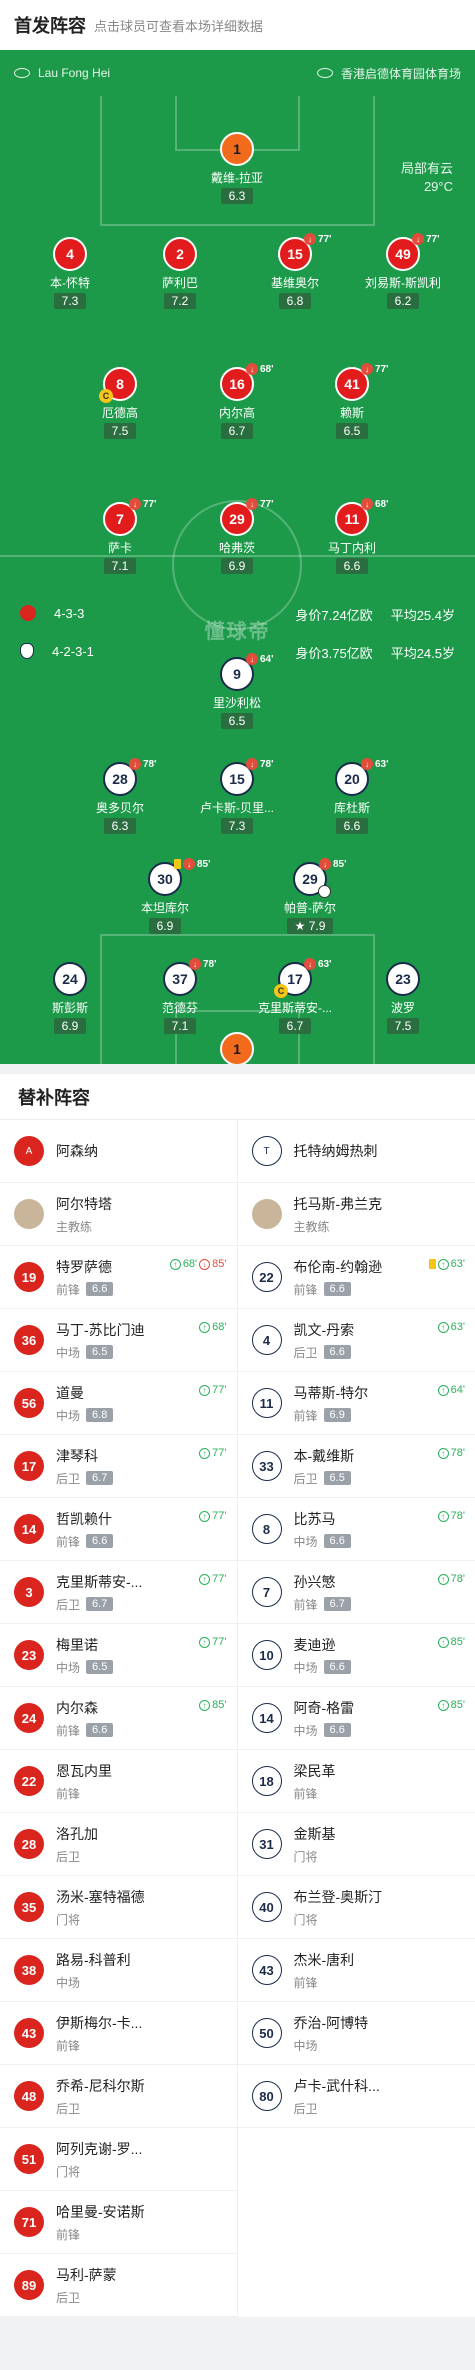 The height and width of the screenshot is (2370, 475). What do you see at coordinates (118, 1781) in the screenshot?
I see `bench-player-row: 22 恩瓦内里 前锋` at bounding box center [118, 1781].